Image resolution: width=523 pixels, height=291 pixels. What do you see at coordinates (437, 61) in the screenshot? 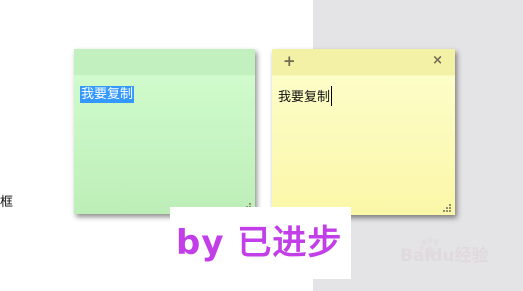
I see `close-note-button: ×` at bounding box center [437, 61].